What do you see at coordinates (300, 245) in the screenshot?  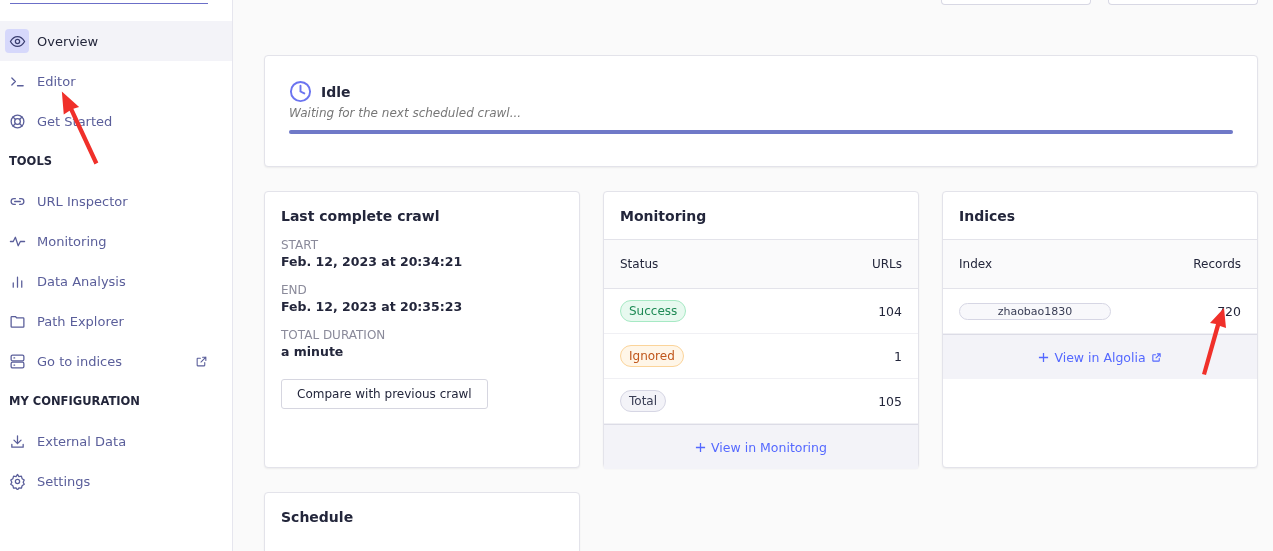 I see `field-label: START` at bounding box center [300, 245].